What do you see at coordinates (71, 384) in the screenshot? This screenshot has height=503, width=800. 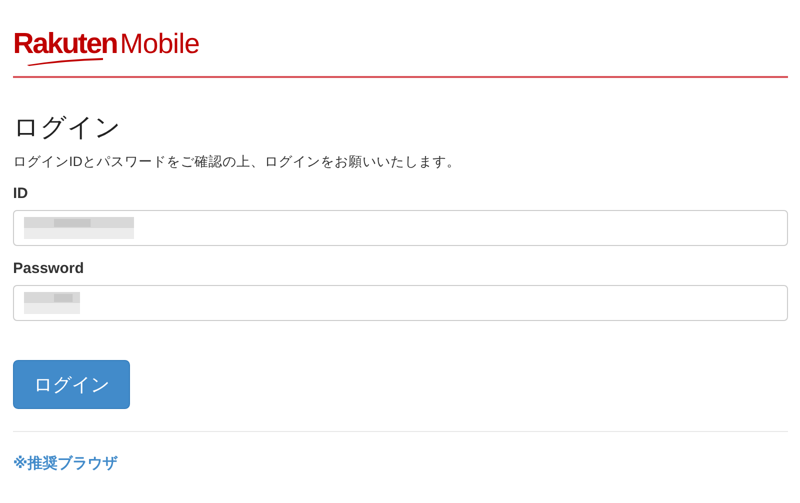 I see `login-button: ログイン` at bounding box center [71, 384].